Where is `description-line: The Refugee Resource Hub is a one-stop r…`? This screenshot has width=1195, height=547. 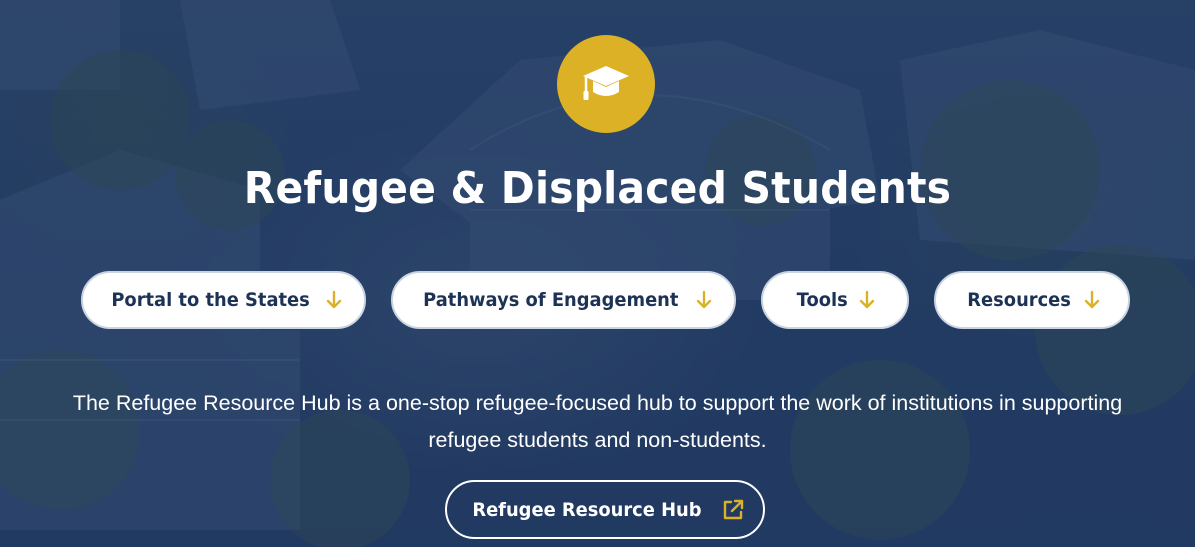 description-line: The Refugee Resource Hub is a one-stop r… is located at coordinates (597, 403).